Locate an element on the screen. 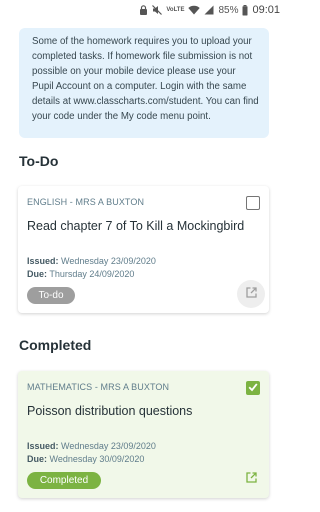  battery-percent: 85% is located at coordinates (228, 10).